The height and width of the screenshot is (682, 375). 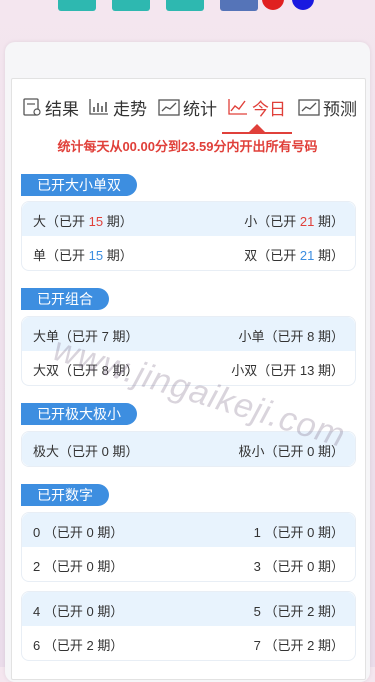 I want to click on result-icon, so click(x=32, y=107).